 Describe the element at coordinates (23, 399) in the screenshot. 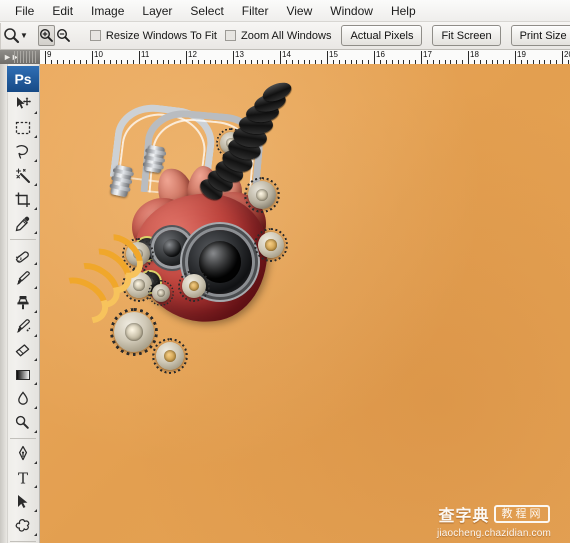

I see `blur-tool-icon` at that location.